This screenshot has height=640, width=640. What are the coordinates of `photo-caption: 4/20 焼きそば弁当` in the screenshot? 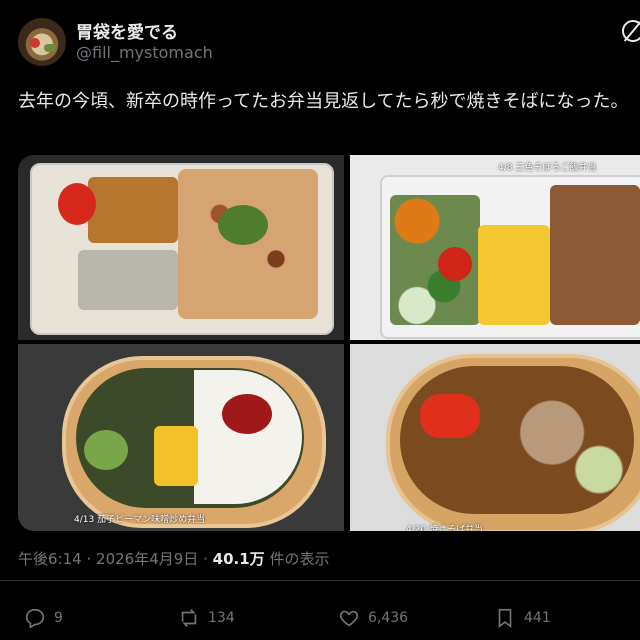 It's located at (445, 528).